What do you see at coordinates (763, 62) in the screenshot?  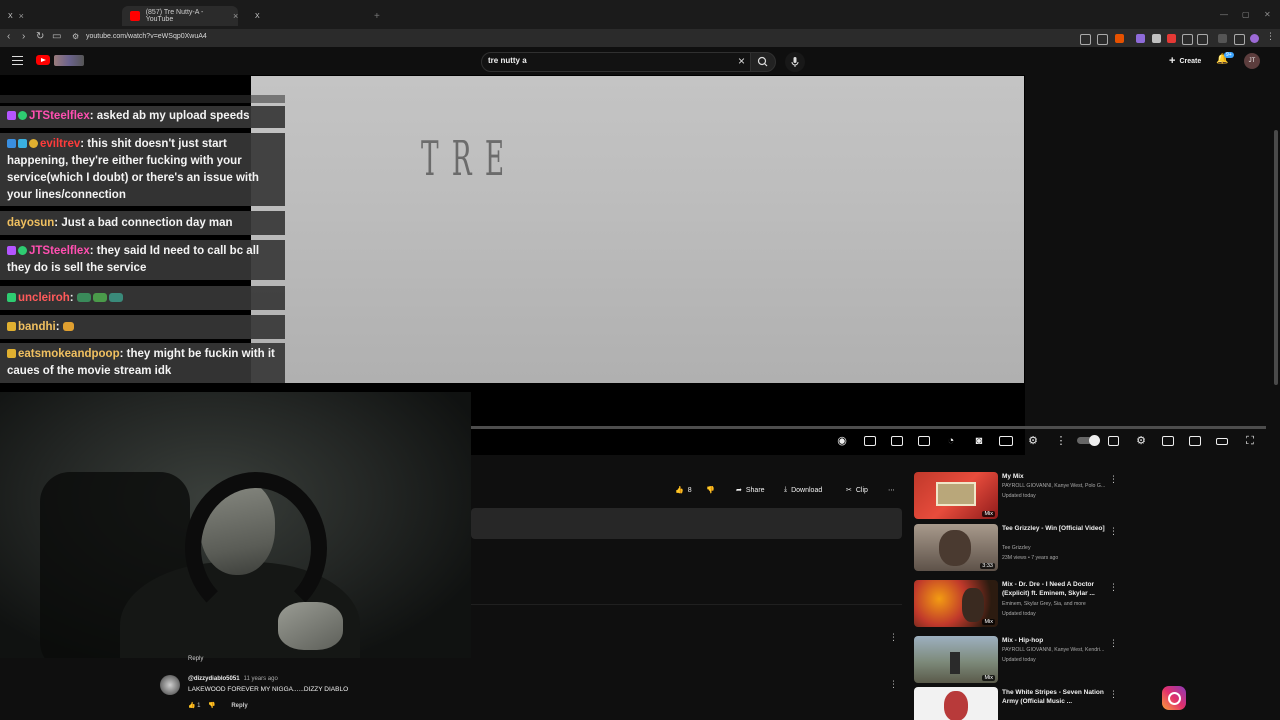 I see `search-button` at bounding box center [763, 62].